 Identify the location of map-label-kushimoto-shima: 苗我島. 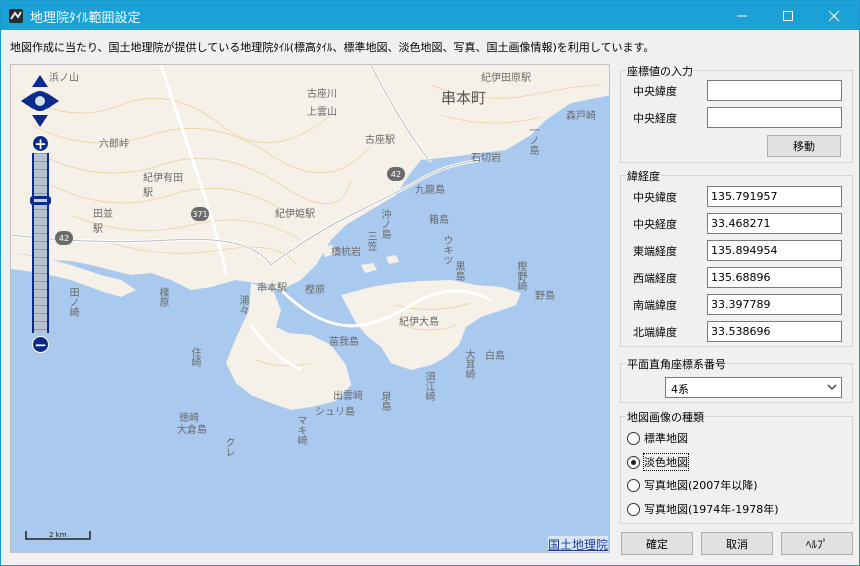
(344, 342).